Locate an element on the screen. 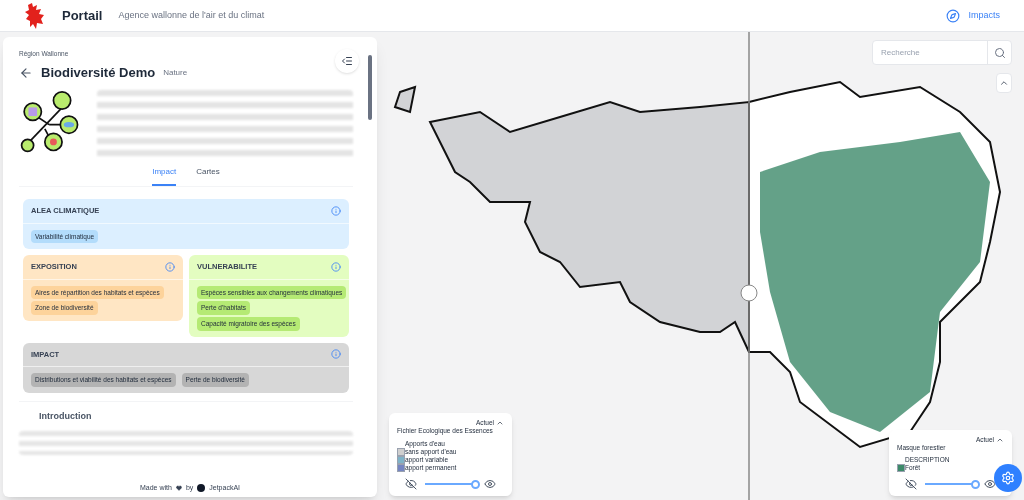  category-tag: Nature is located at coordinates (175, 72).